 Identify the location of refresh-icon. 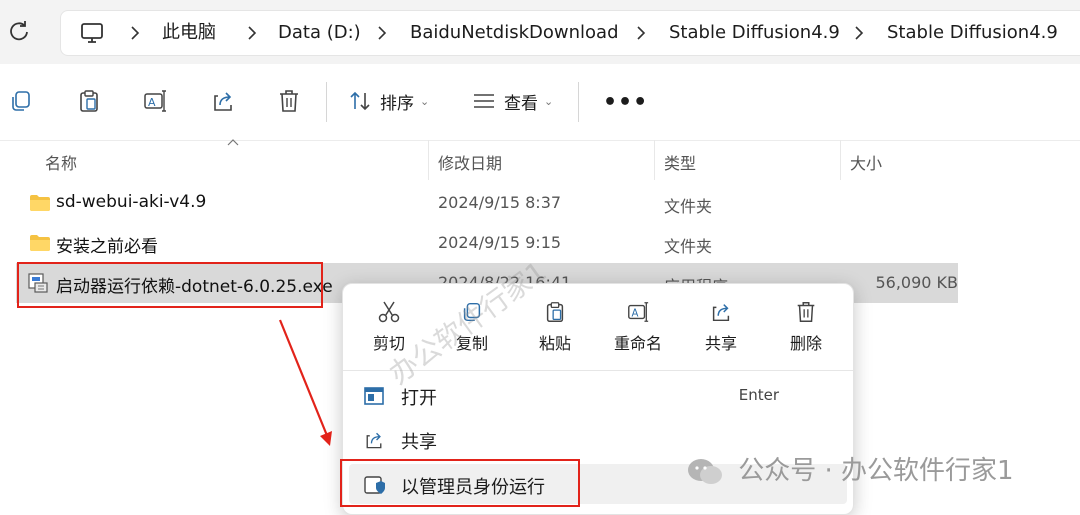
(19, 31).